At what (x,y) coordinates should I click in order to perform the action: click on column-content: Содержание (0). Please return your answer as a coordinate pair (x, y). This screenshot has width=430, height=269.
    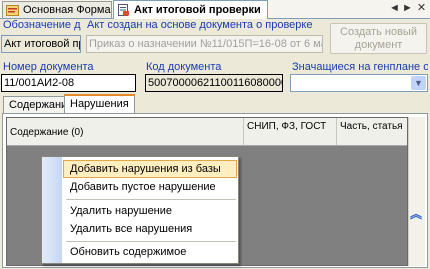
    Looking at the image, I should click on (125, 131).